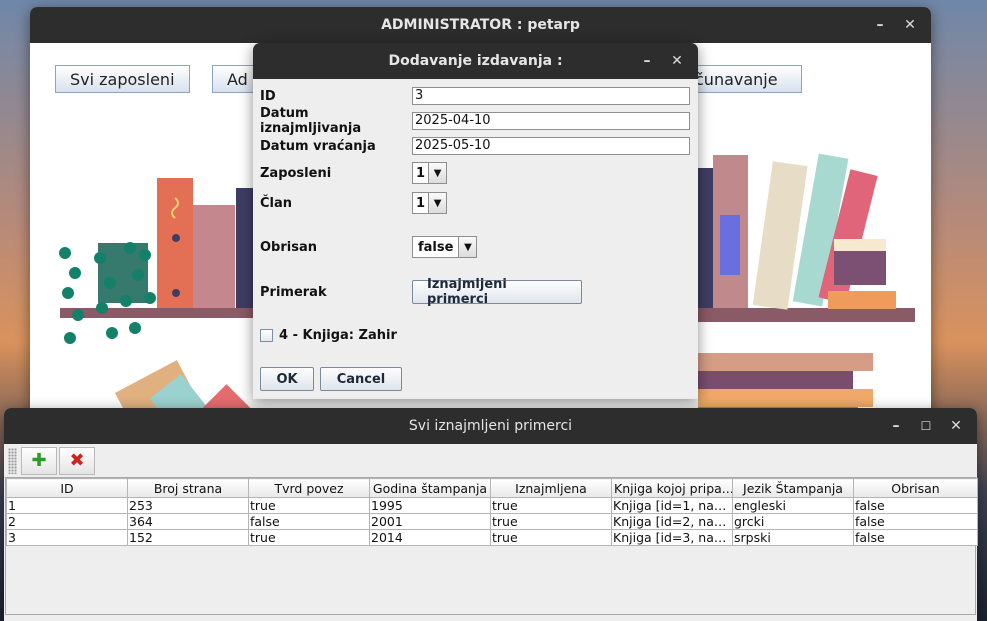 The width and height of the screenshot is (987, 621). What do you see at coordinates (188, 537) in the screenshot?
I see `table-cell: 152` at bounding box center [188, 537].